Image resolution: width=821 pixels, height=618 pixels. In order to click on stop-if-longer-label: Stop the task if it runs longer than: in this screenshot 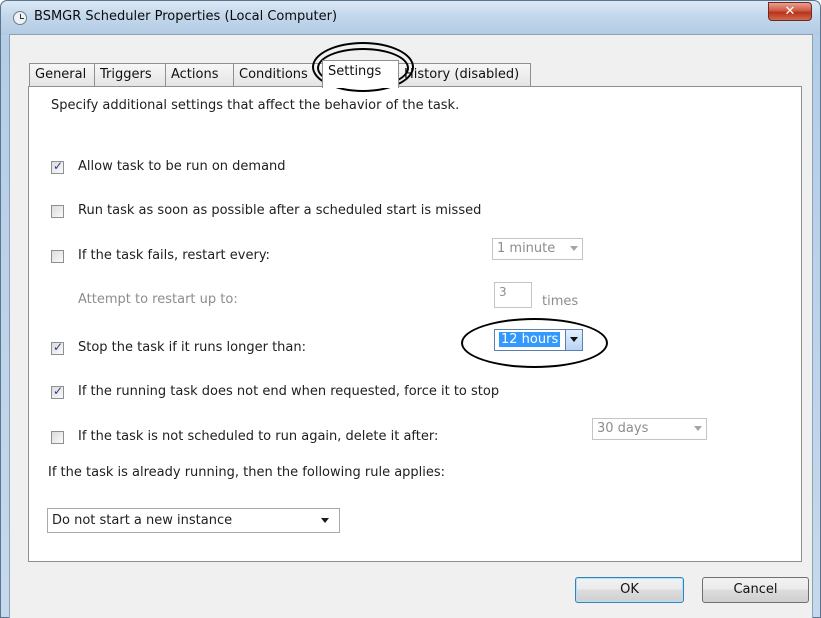, I will do `click(192, 347)`.